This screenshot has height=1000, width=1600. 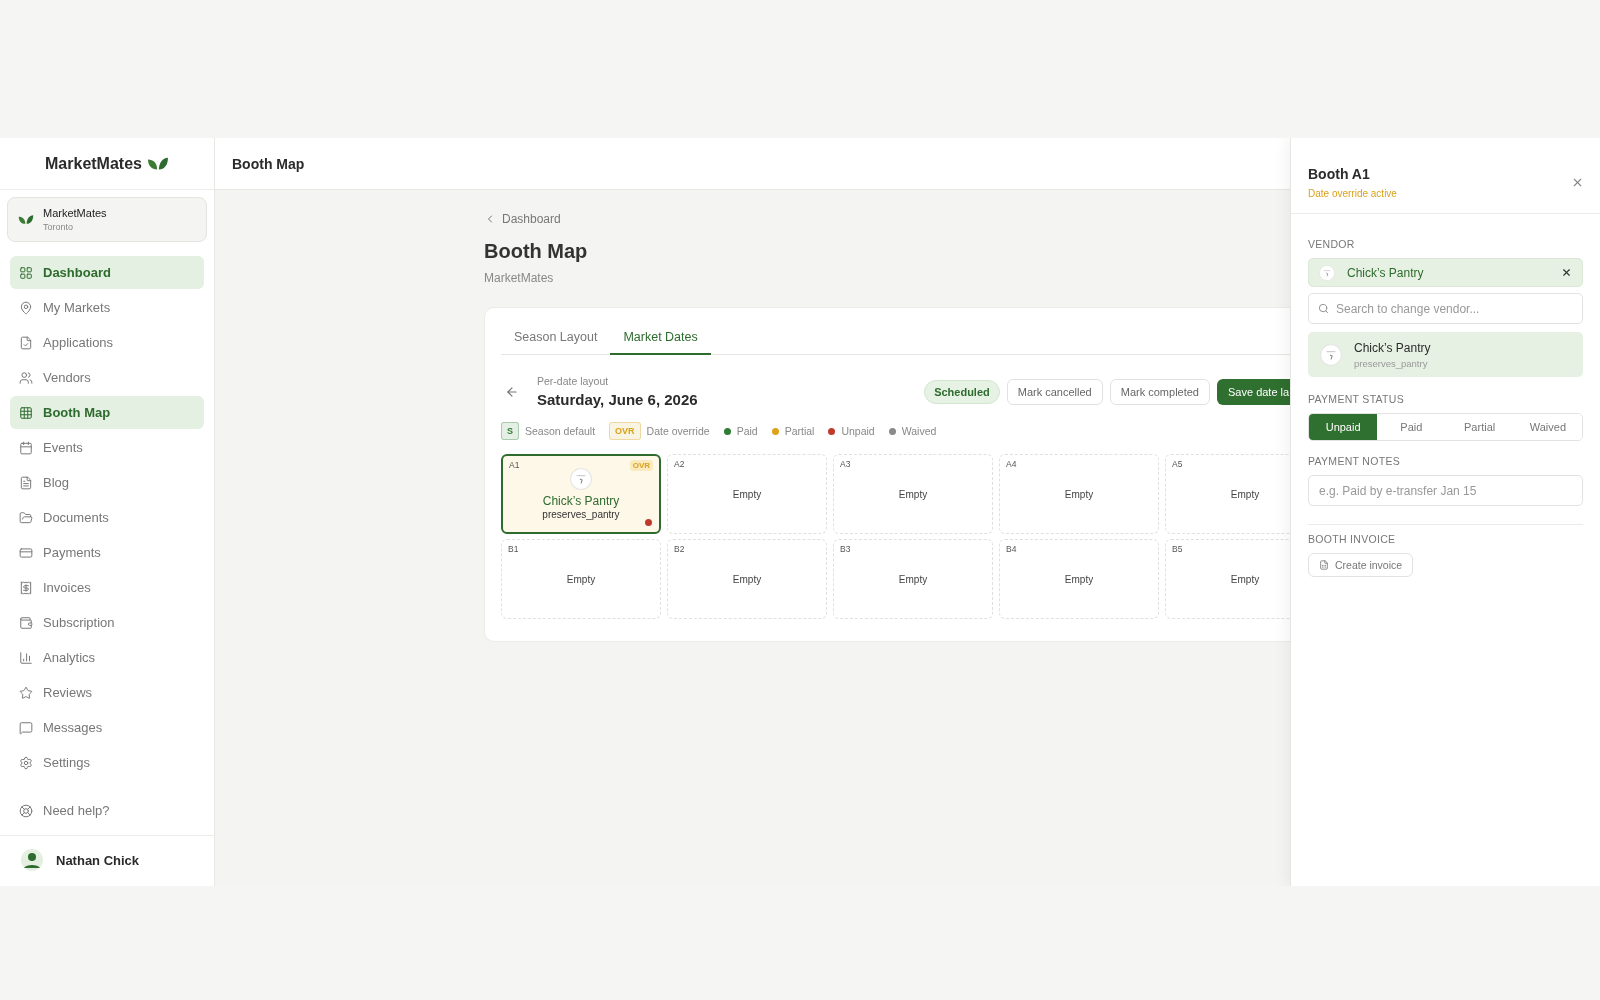 What do you see at coordinates (26, 727) in the screenshot?
I see `message-icon` at bounding box center [26, 727].